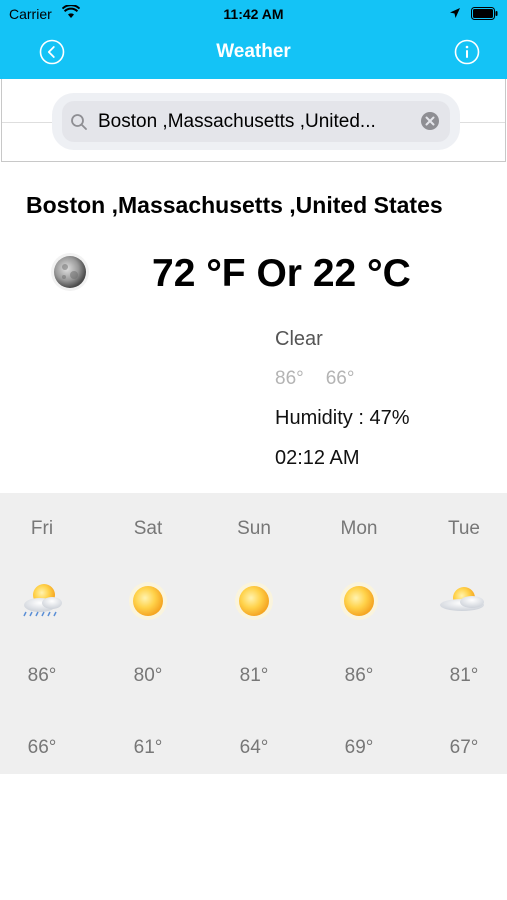 The image size is (507, 900). I want to click on navigation-bar: Carrier 11:42 AM Weather, so click(253, 39).